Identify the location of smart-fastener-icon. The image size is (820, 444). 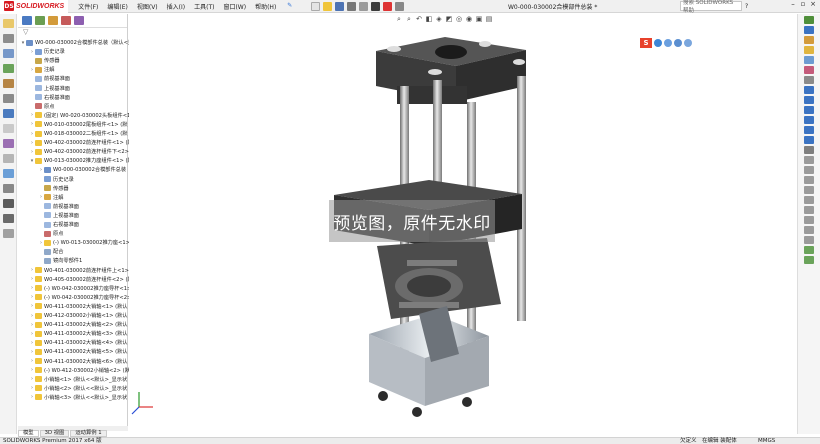
(8, 98).